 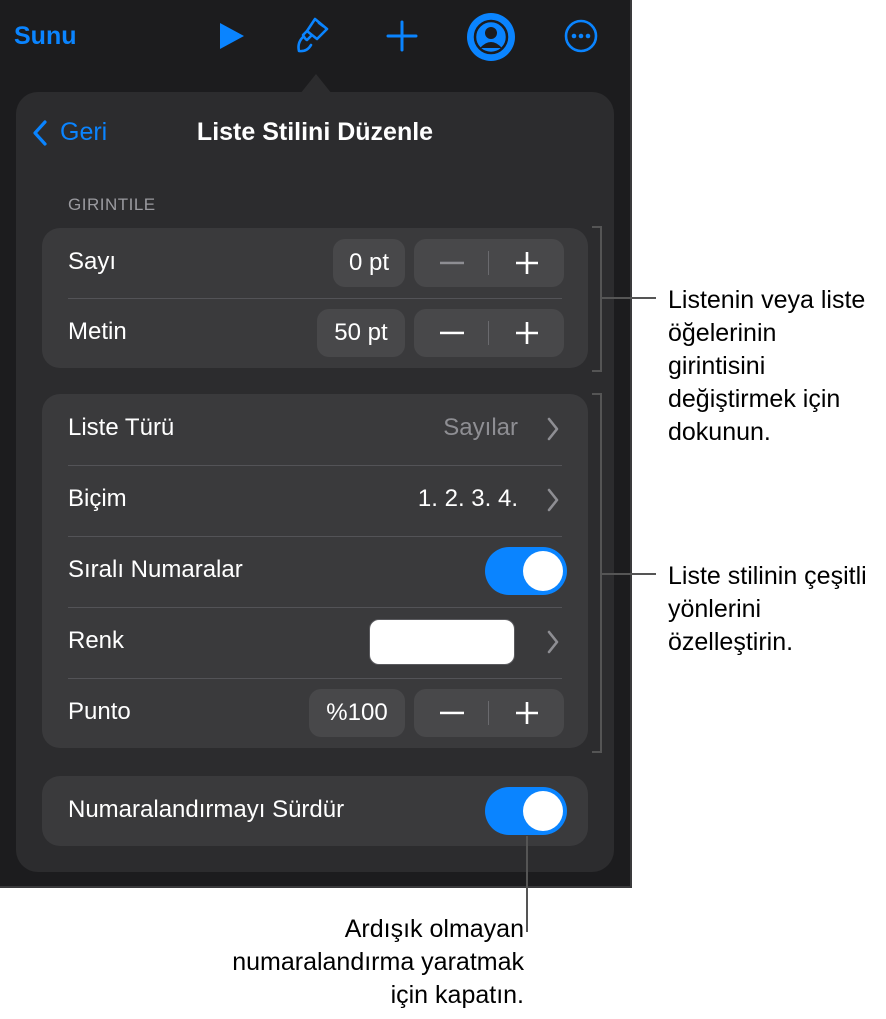 What do you see at coordinates (315, 132) in the screenshot?
I see `popover-title: Liste Stilini Düzenle` at bounding box center [315, 132].